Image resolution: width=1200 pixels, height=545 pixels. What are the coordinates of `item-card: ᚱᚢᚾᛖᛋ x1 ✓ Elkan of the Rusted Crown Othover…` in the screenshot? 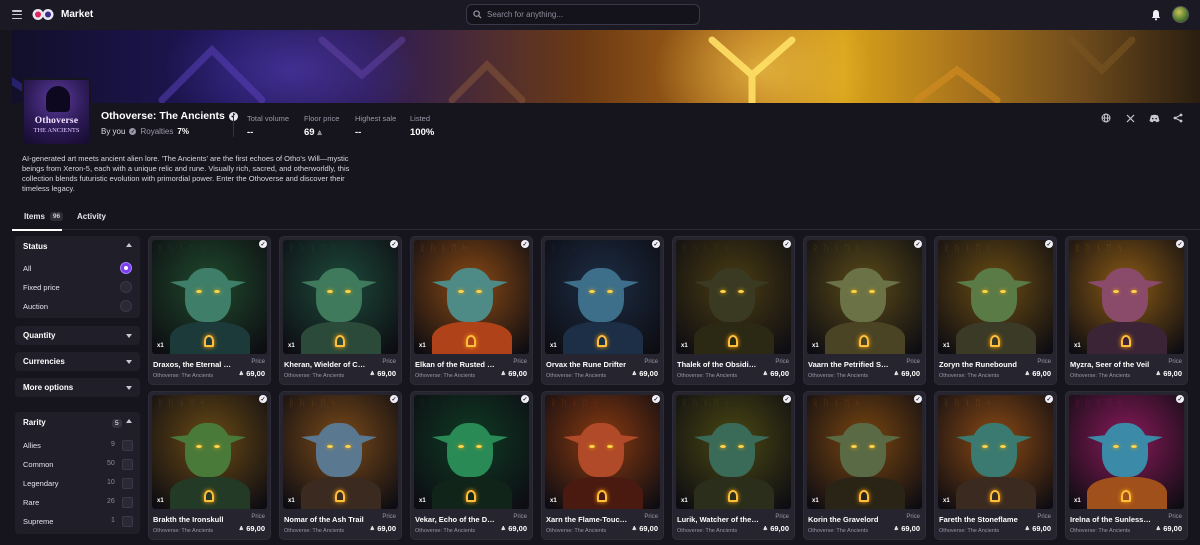 It's located at (471, 310).